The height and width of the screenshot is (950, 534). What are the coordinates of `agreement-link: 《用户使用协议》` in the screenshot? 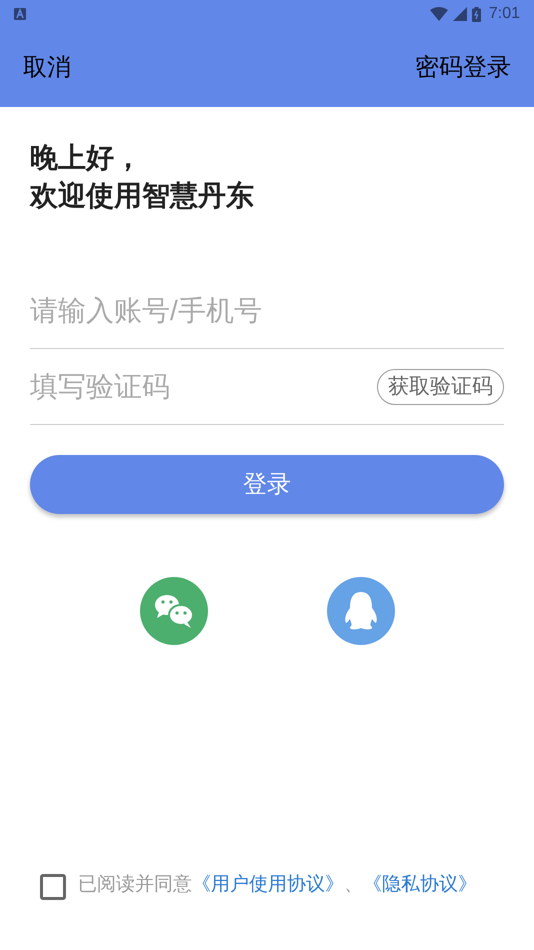 It's located at (268, 884).